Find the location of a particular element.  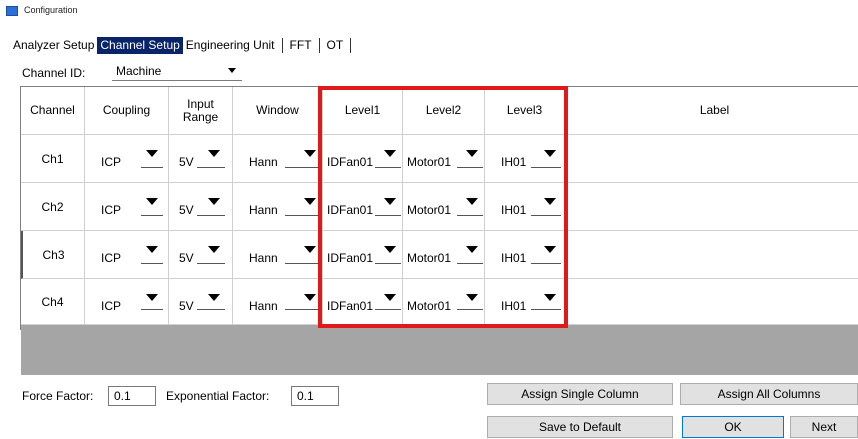

tab-ot: OT is located at coordinates (335, 45).